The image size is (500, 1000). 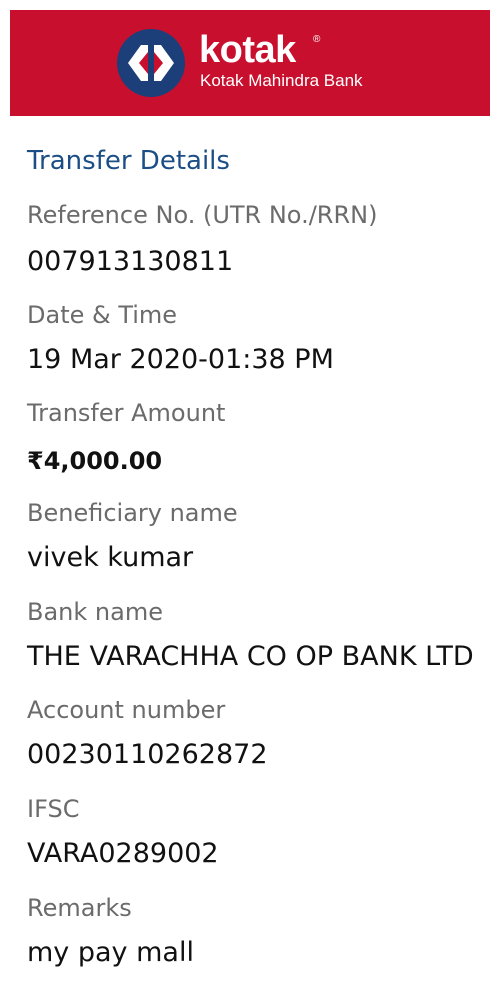 I want to click on bank-name-value: THE VARACHHA CO OP BANK LTD, so click(x=250, y=656).